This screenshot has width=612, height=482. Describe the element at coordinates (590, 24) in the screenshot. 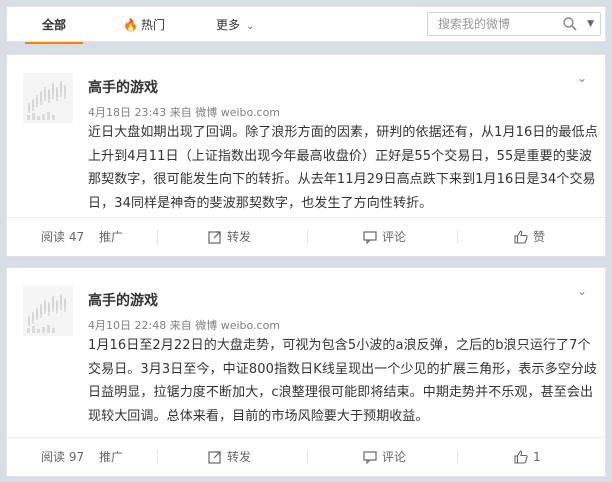

I see `search-options-chevron-icon: ▼` at that location.